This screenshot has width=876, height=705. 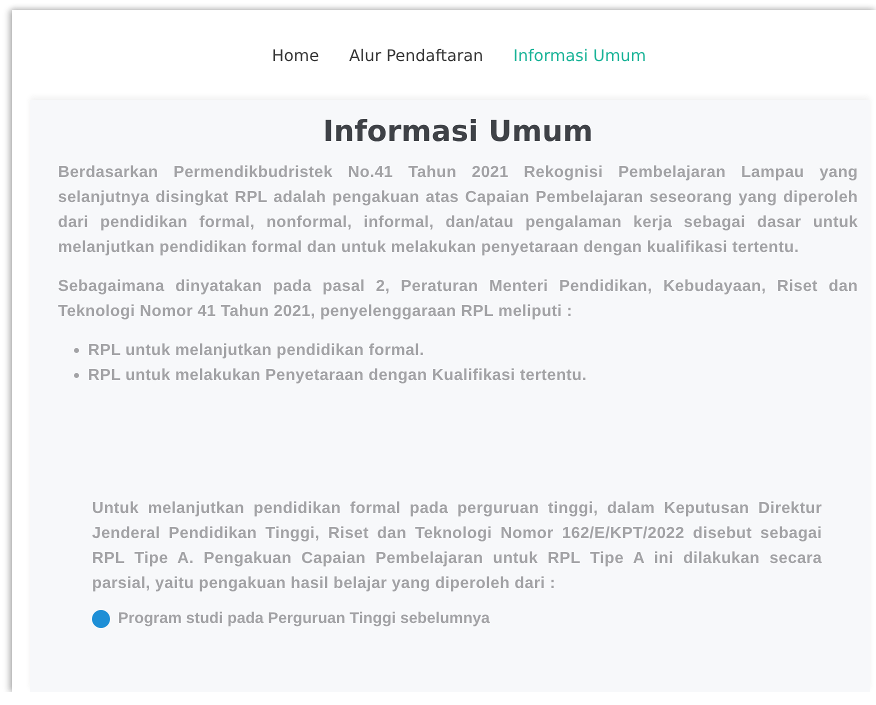 I want to click on bullet-item: RPL untuk melanjutkan pendidikan formal., so click(x=256, y=351).